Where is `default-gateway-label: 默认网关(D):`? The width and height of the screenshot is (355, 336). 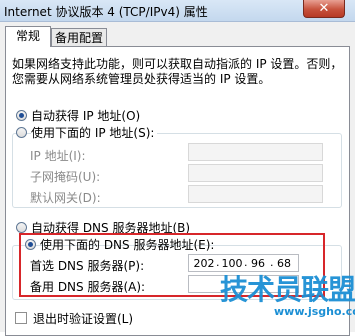
default-gateway-label: 默认网关(D): is located at coordinates (65, 198).